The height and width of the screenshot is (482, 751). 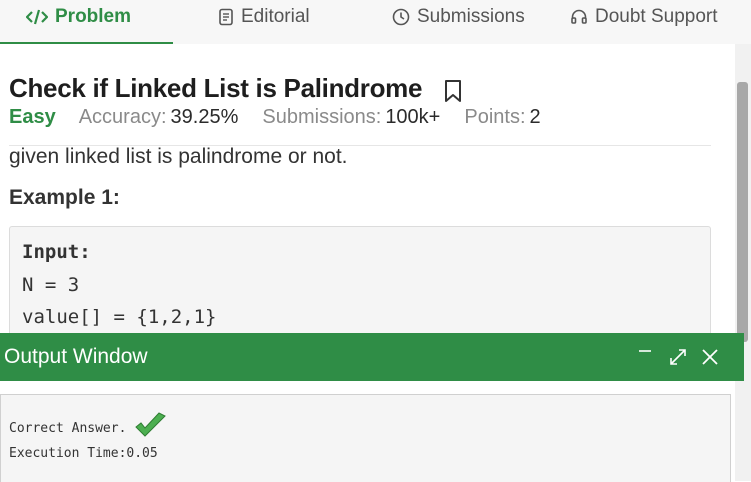 I want to click on output-window-title: Output Window, so click(x=76, y=356).